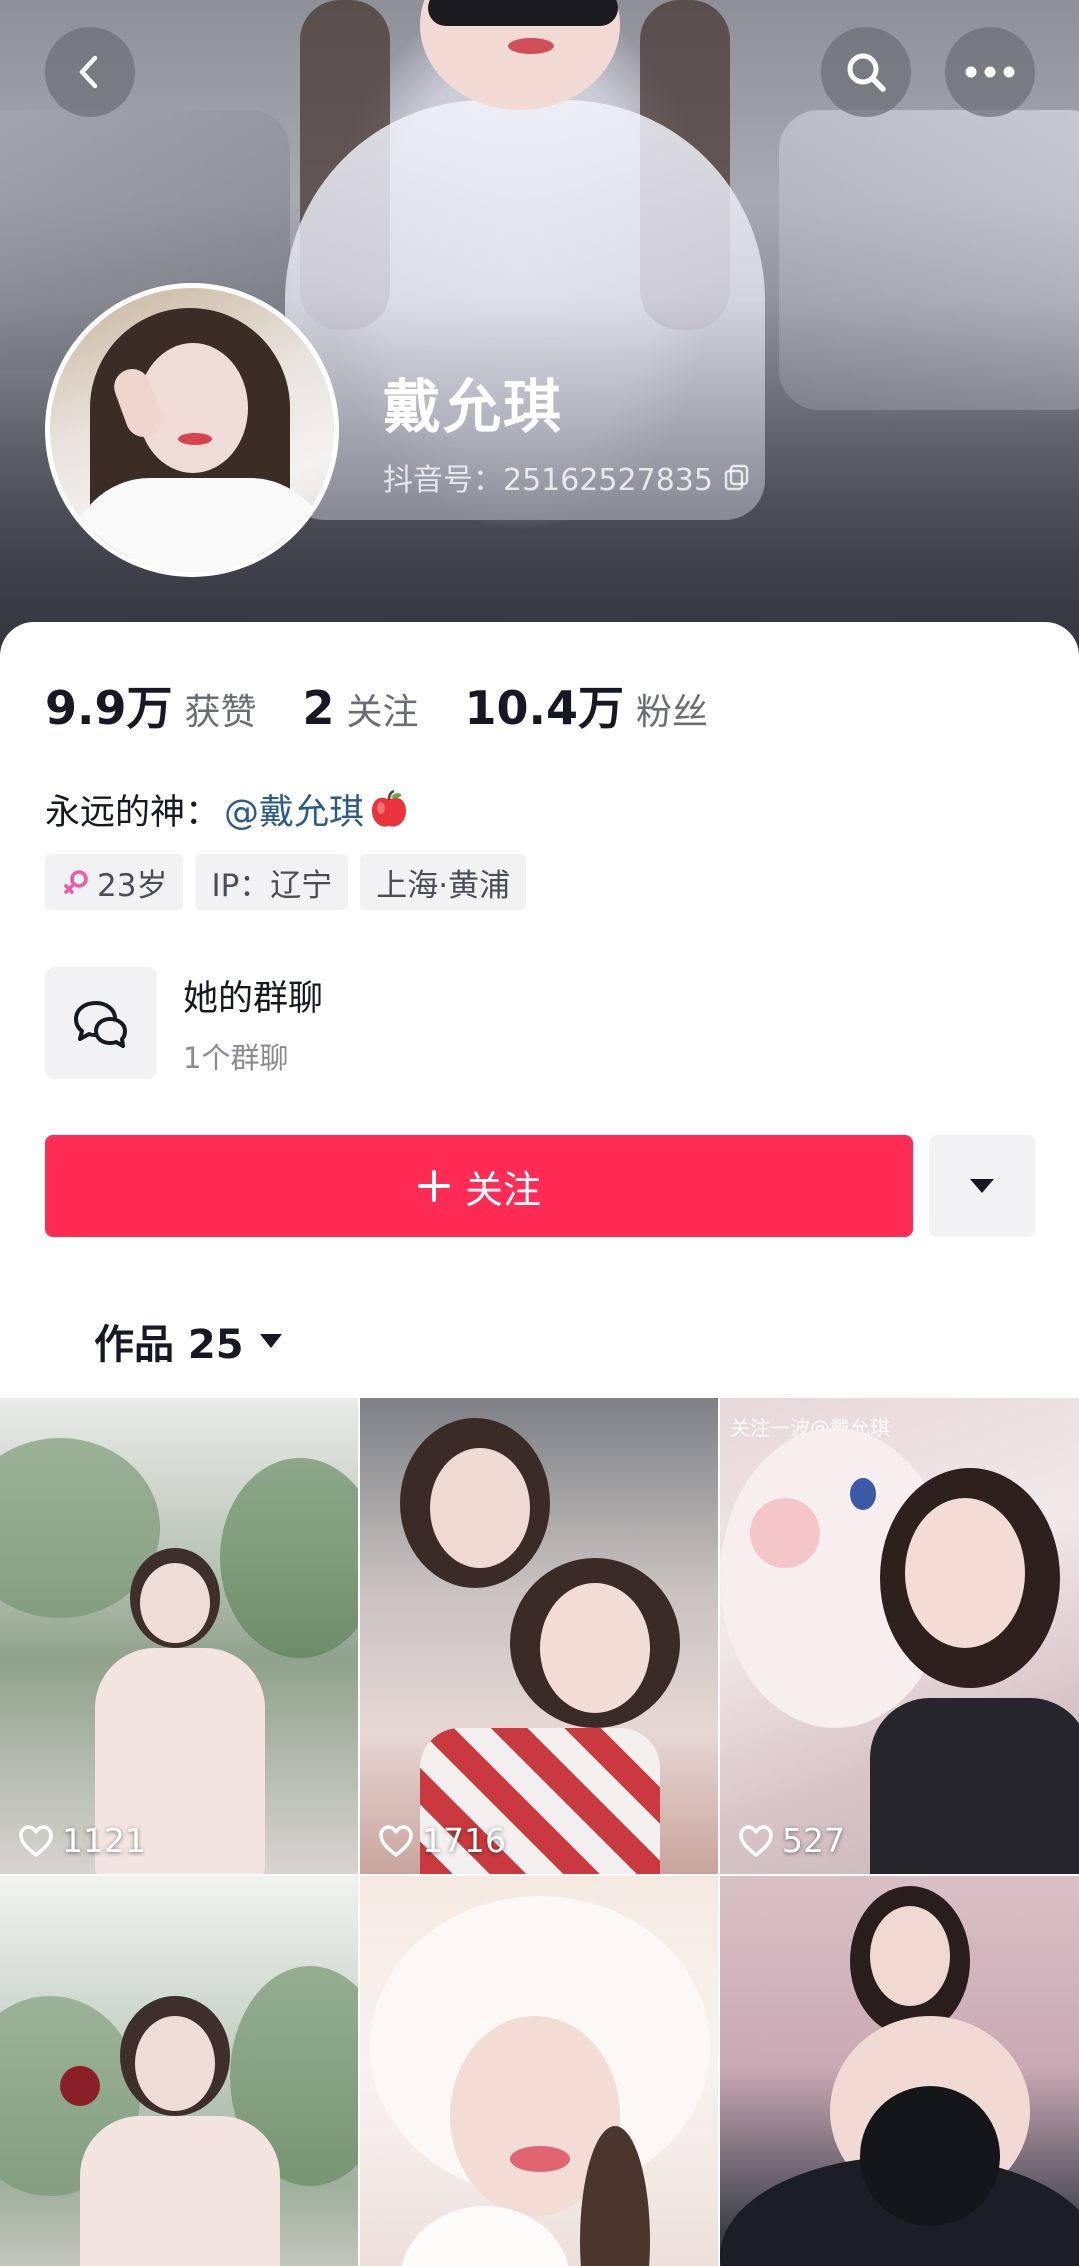 The image size is (1079, 2266). I want to click on recommend-dropdown-button, so click(982, 1186).